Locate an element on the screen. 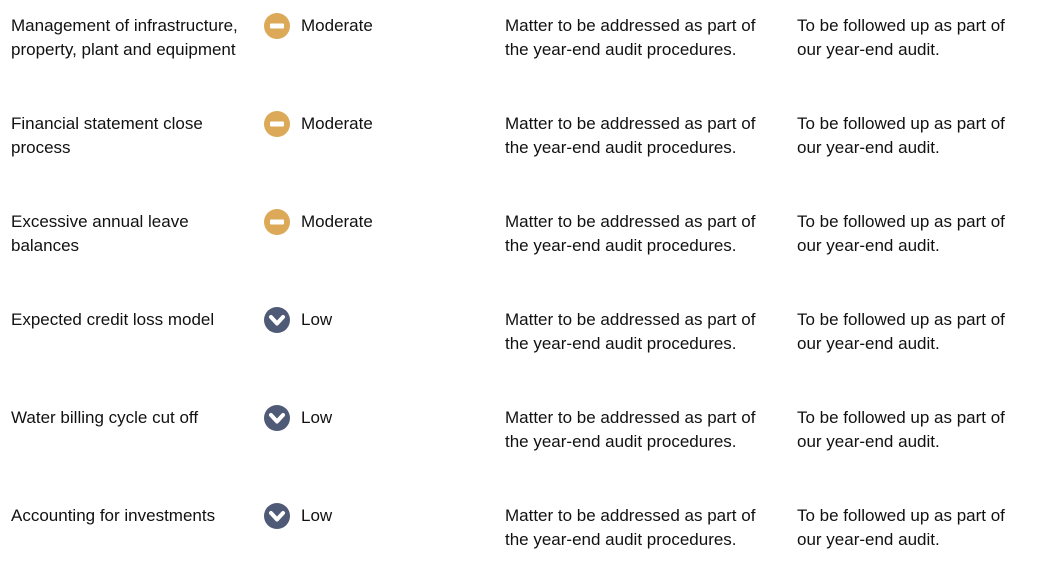 The image size is (1062, 588). area-cell: Water billing cycle cut off is located at coordinates (105, 417).